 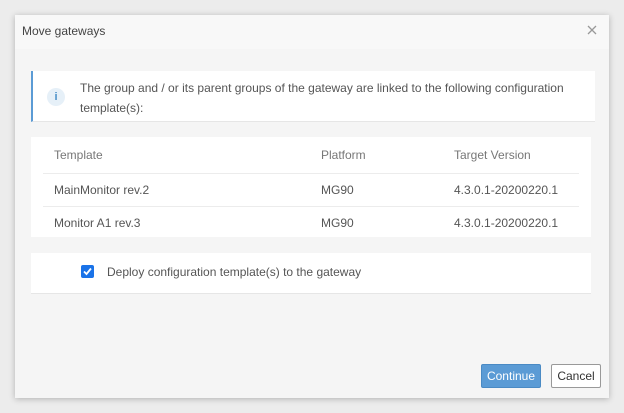 What do you see at coordinates (592, 30) in the screenshot?
I see `close-icon` at bounding box center [592, 30].